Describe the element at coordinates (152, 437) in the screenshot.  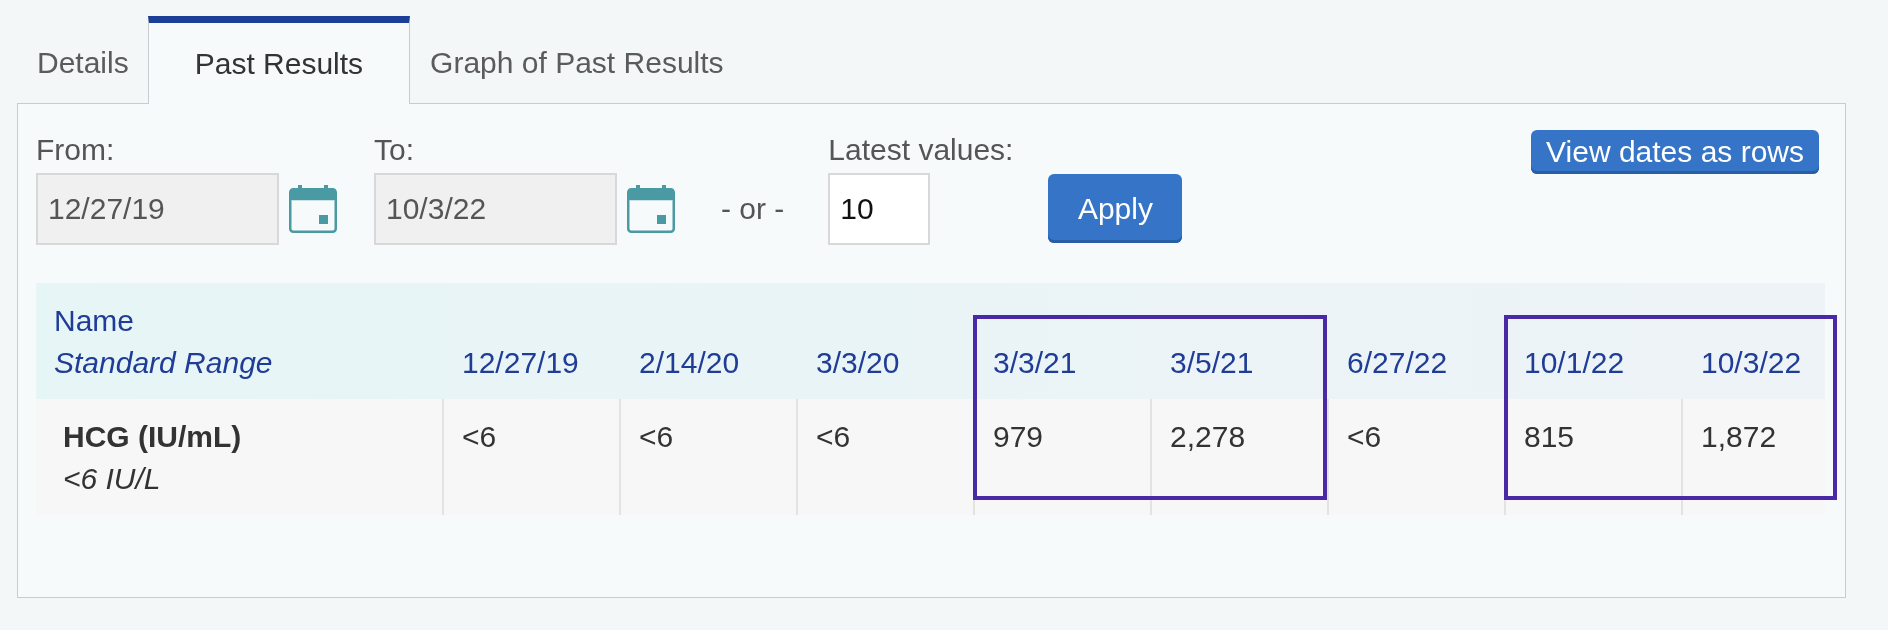
I see `test-name: HCG (IU/mL)` at that location.